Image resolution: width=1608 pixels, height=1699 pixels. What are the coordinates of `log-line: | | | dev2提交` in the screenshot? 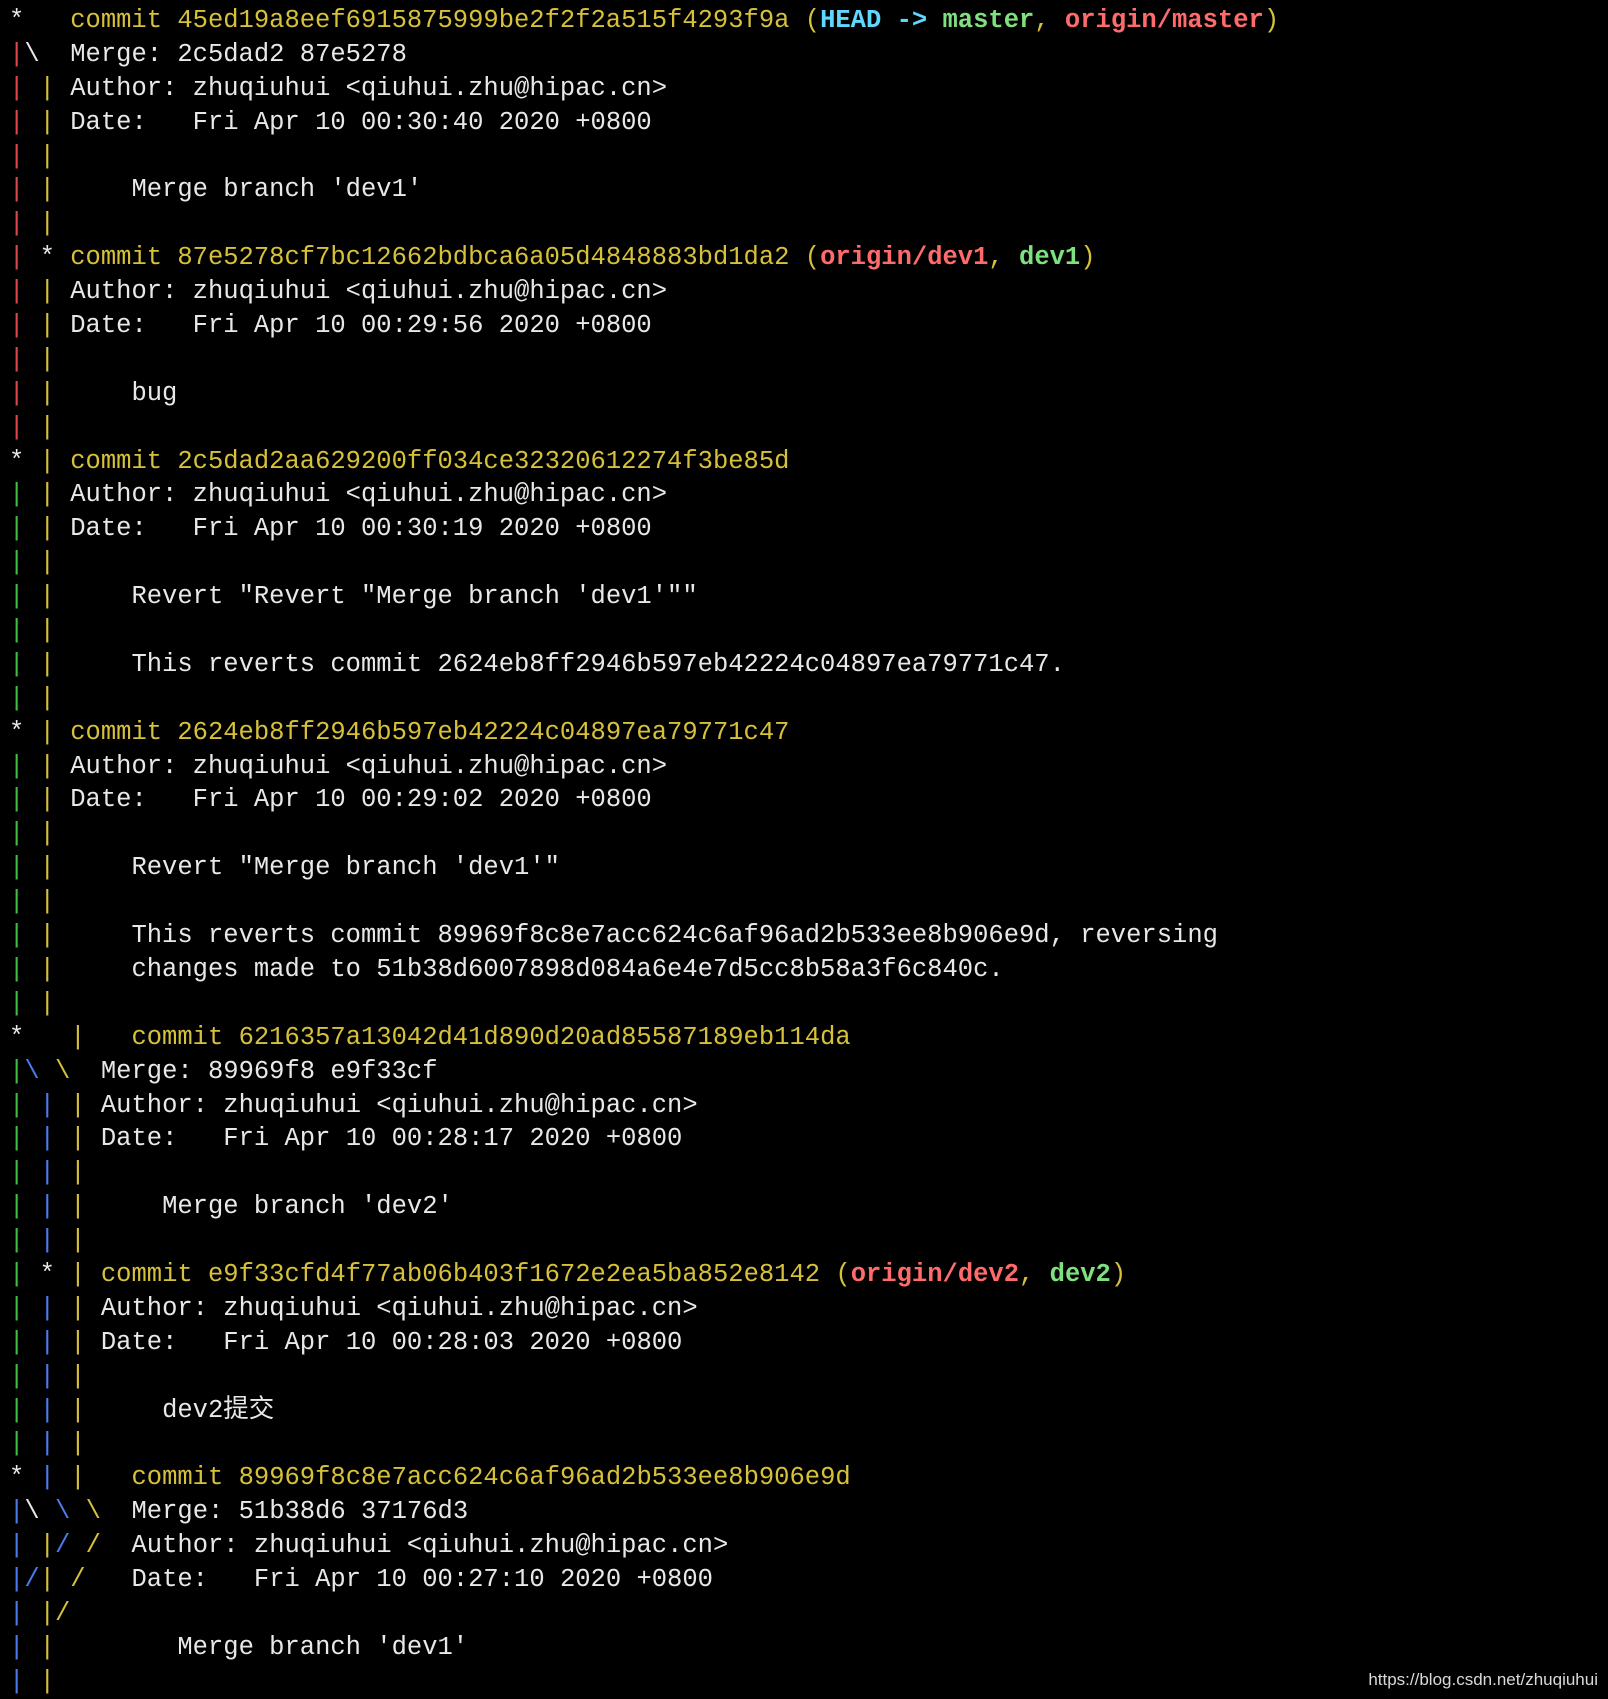 It's located at (644, 1411).